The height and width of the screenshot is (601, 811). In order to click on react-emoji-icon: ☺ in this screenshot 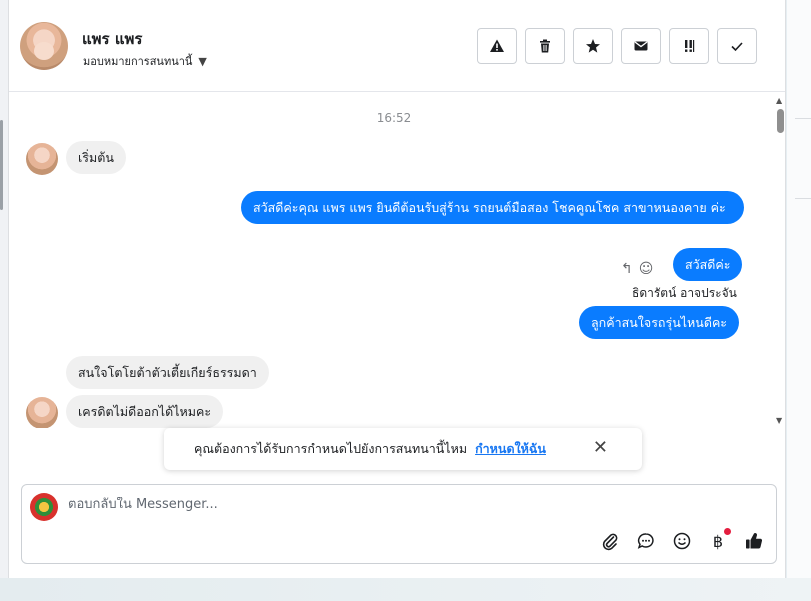, I will do `click(646, 269)`.